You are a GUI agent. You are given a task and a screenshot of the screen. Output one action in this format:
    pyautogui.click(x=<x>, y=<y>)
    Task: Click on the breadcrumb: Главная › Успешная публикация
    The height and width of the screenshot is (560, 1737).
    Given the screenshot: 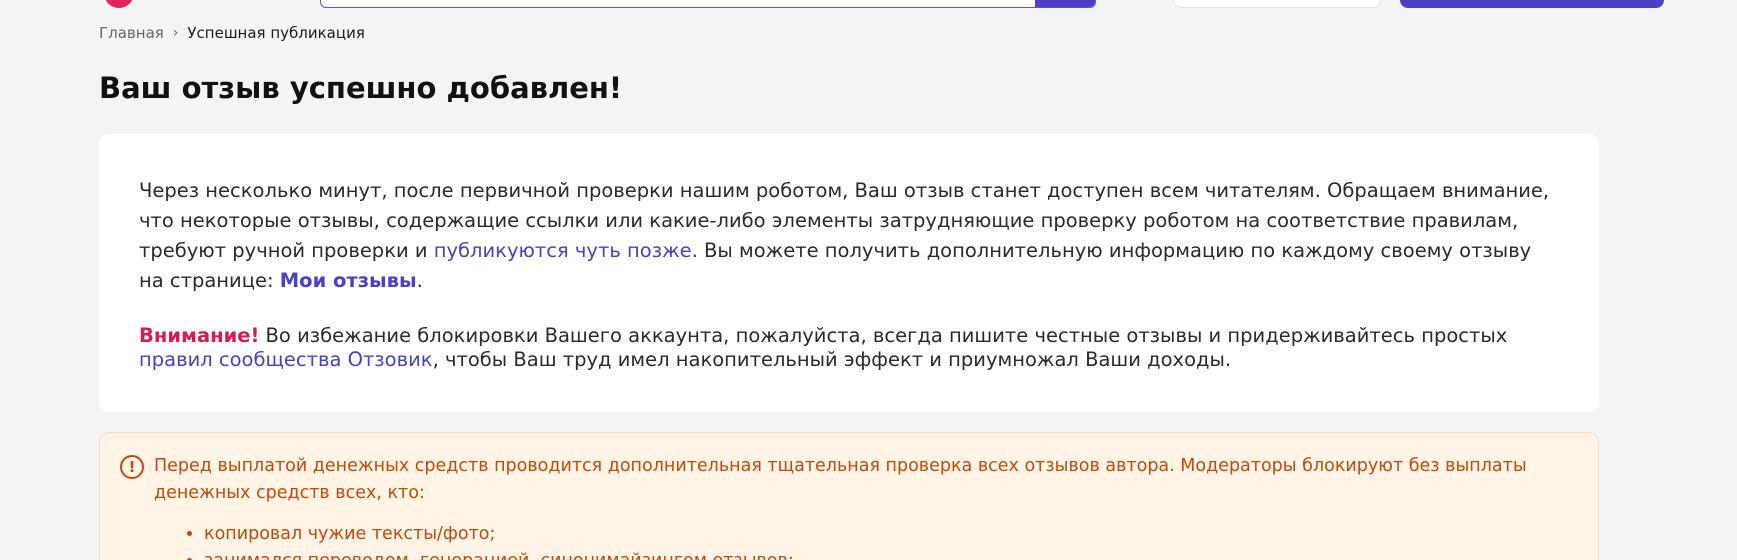 What is the action you would take?
    pyautogui.click(x=232, y=33)
    